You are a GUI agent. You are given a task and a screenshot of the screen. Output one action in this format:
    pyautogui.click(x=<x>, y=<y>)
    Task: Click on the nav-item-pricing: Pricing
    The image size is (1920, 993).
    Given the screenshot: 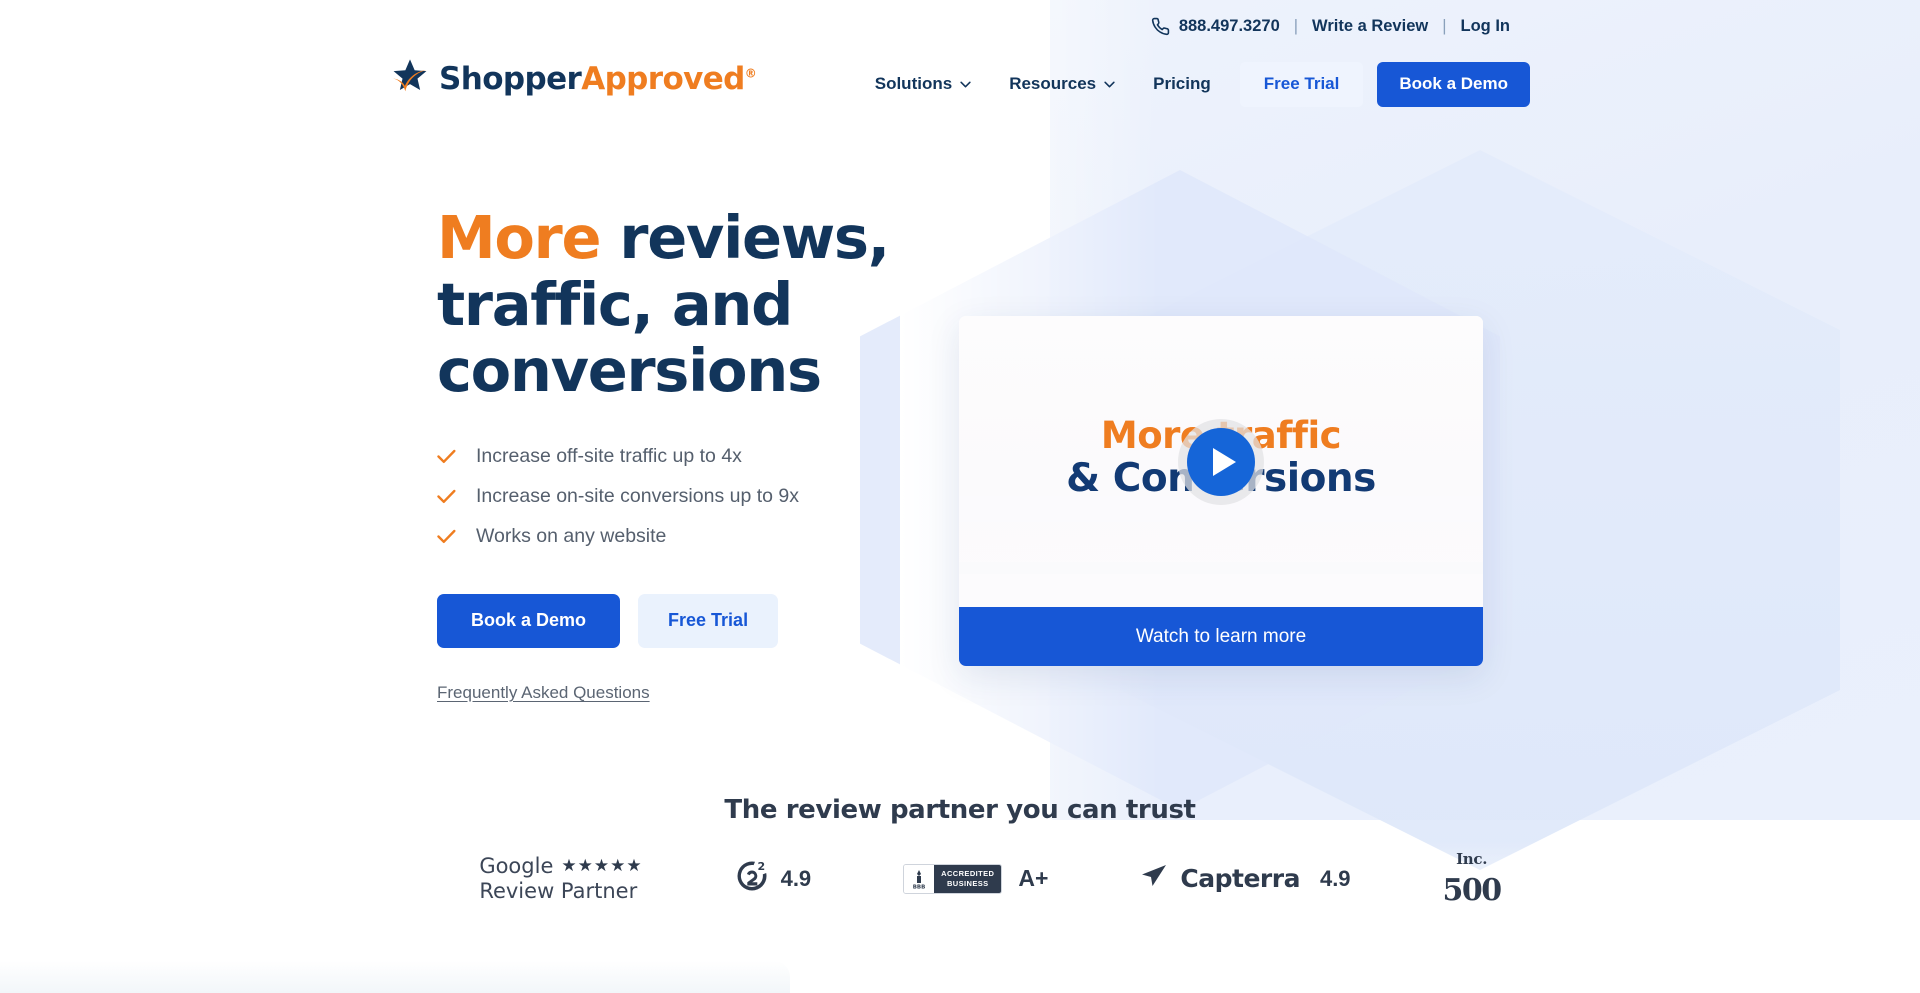 What is the action you would take?
    pyautogui.click(x=1182, y=84)
    